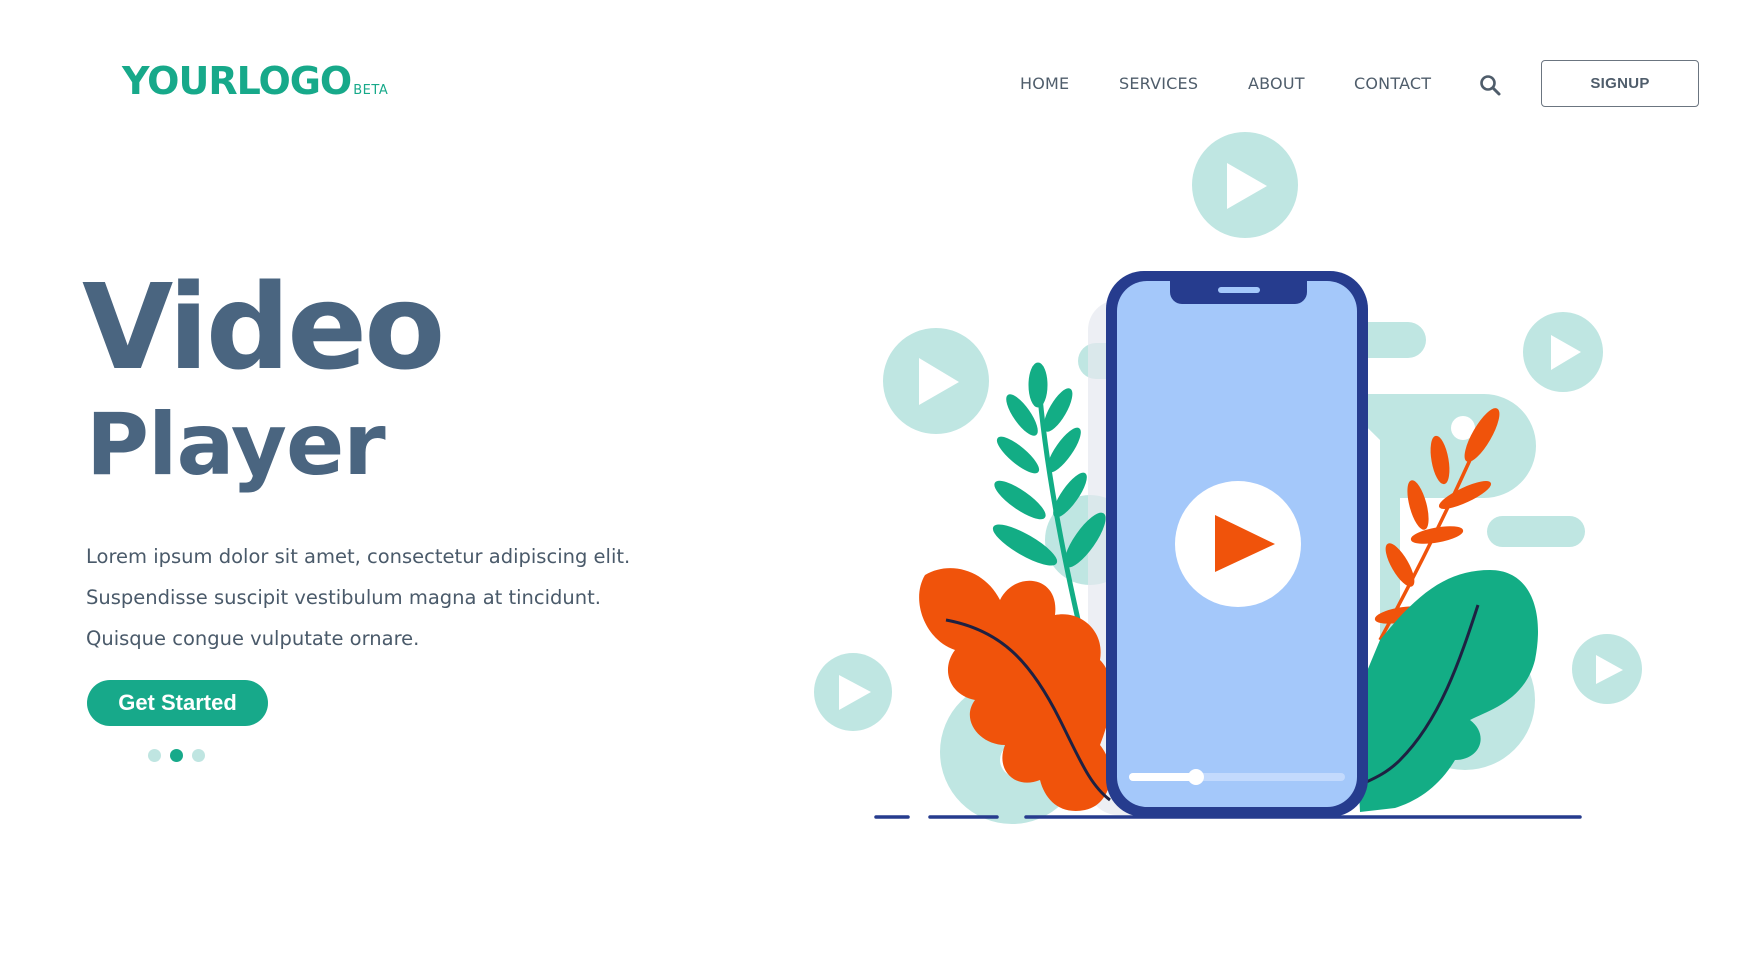 The width and height of the screenshot is (1763, 980). I want to click on phone-speaker, so click(1239, 290).